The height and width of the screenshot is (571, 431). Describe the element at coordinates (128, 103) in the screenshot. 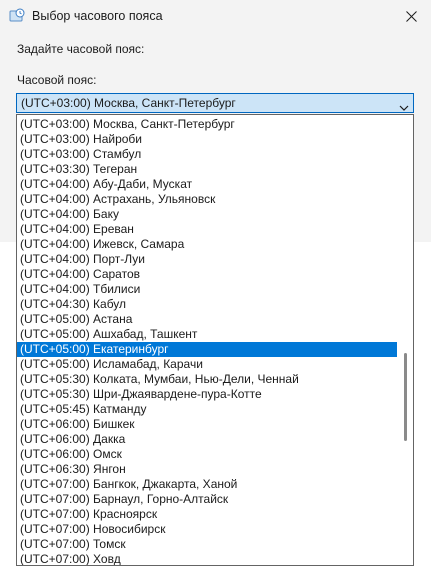

I see `combobox-value: (UTC+03:00) Москва, Санкт-Петербург` at that location.